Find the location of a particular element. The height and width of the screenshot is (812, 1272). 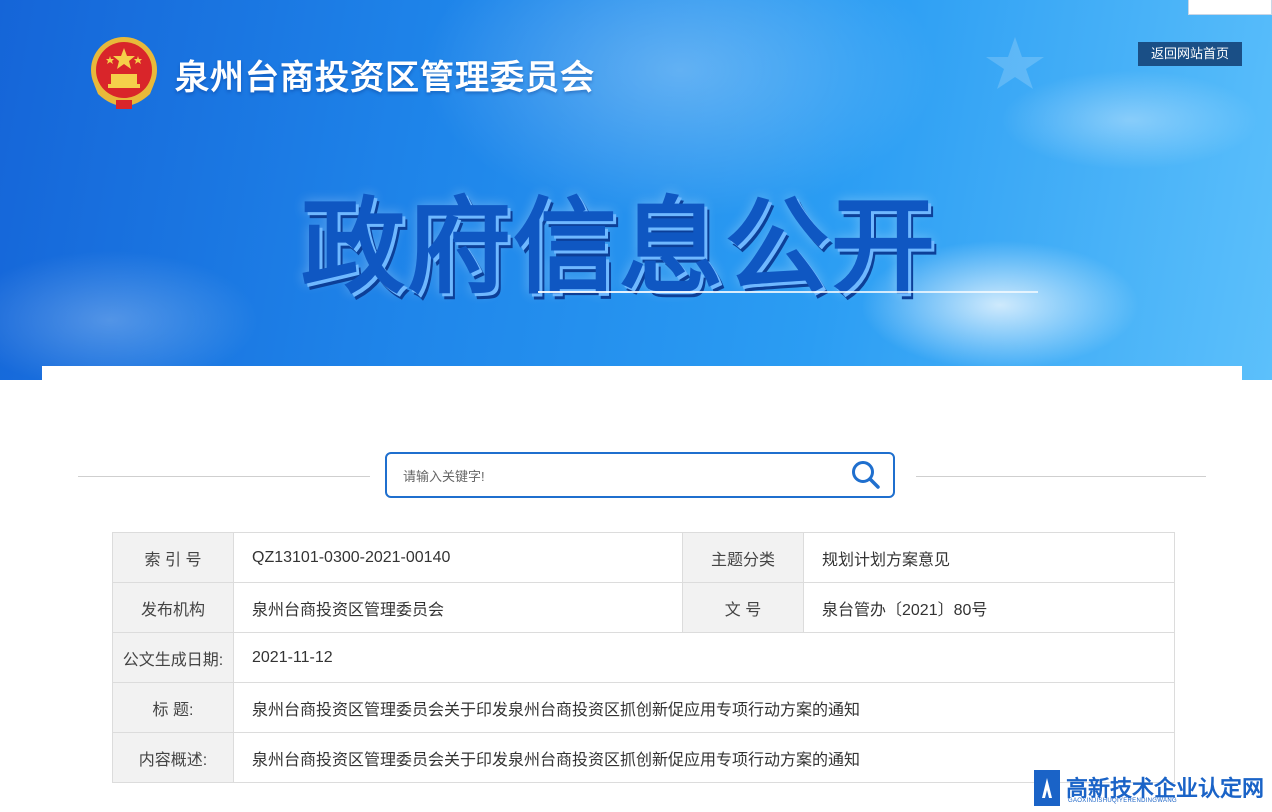

national-emblem-icon is located at coordinates (124, 73).